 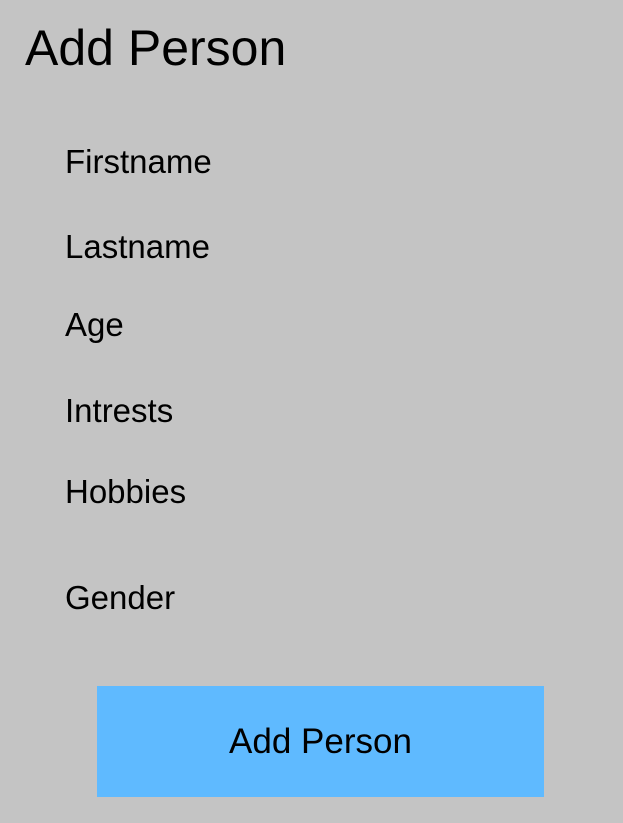 I want to click on hobbies-label: Hobbies, so click(x=126, y=491).